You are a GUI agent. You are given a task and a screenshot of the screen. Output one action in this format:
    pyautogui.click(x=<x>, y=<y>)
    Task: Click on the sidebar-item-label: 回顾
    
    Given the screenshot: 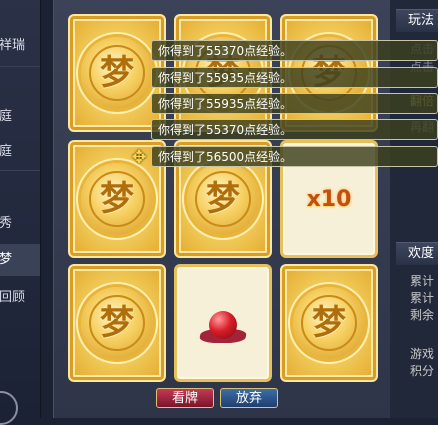 What is the action you would take?
    pyautogui.click(x=13, y=297)
    